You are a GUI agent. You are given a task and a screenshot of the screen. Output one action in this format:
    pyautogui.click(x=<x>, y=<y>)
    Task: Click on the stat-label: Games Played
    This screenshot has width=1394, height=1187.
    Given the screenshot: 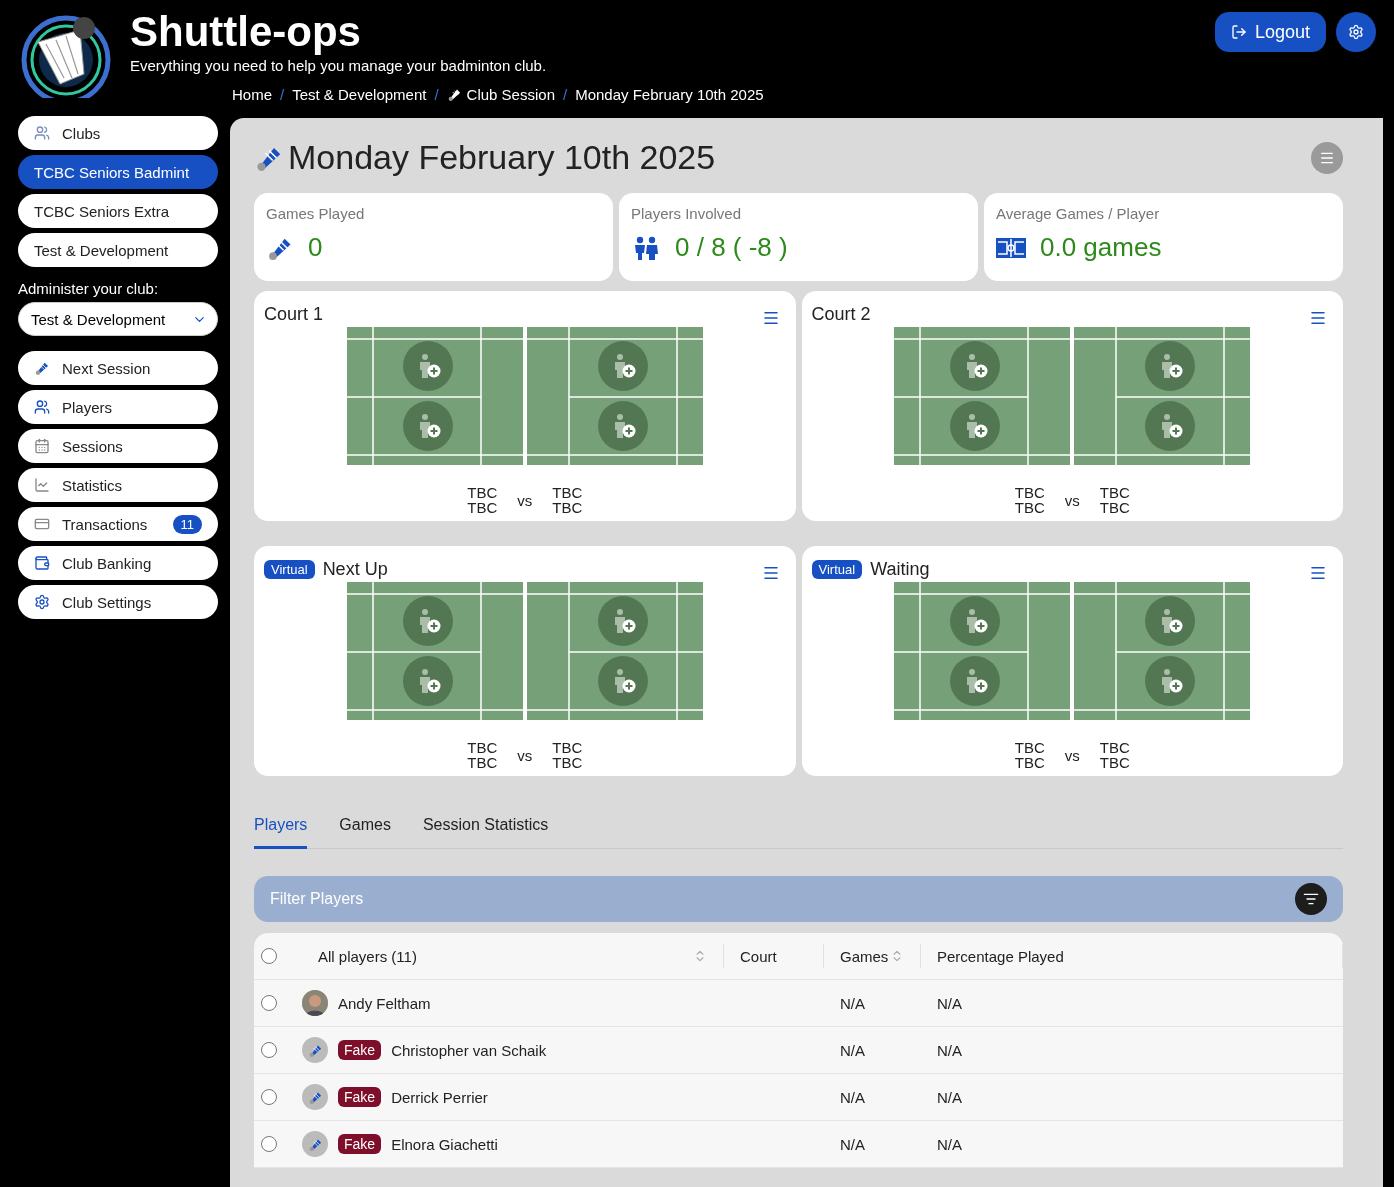 What is the action you would take?
    pyautogui.click(x=316, y=213)
    